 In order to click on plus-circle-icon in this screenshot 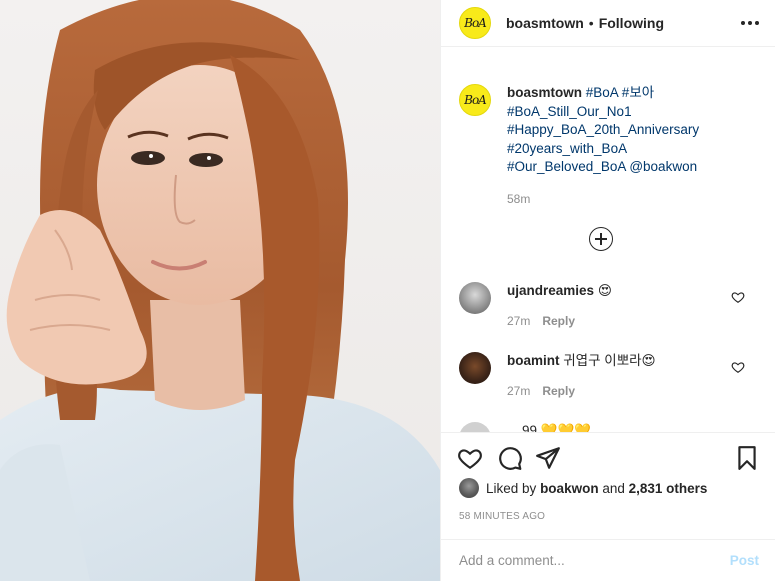, I will do `click(601, 239)`.